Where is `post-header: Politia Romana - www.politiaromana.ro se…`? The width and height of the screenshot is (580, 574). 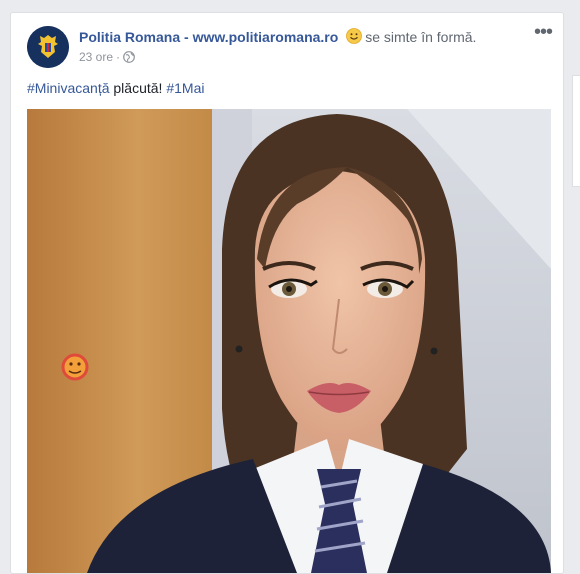
post-header: Politia Romana - www.politiaromana.ro se… is located at coordinates (277, 36).